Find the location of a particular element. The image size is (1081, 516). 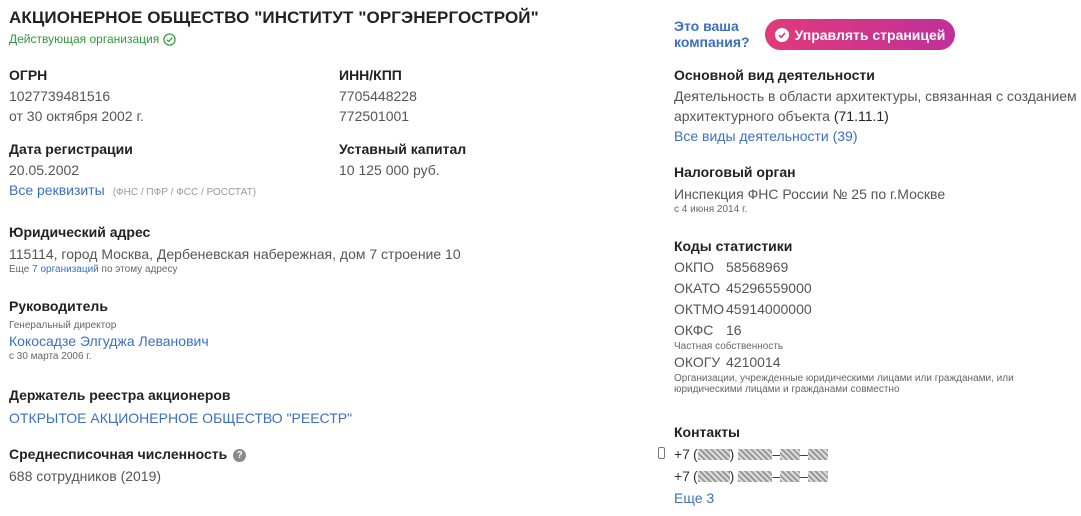

tax-since: с 4 июня 2014 г. is located at coordinates (711, 209).